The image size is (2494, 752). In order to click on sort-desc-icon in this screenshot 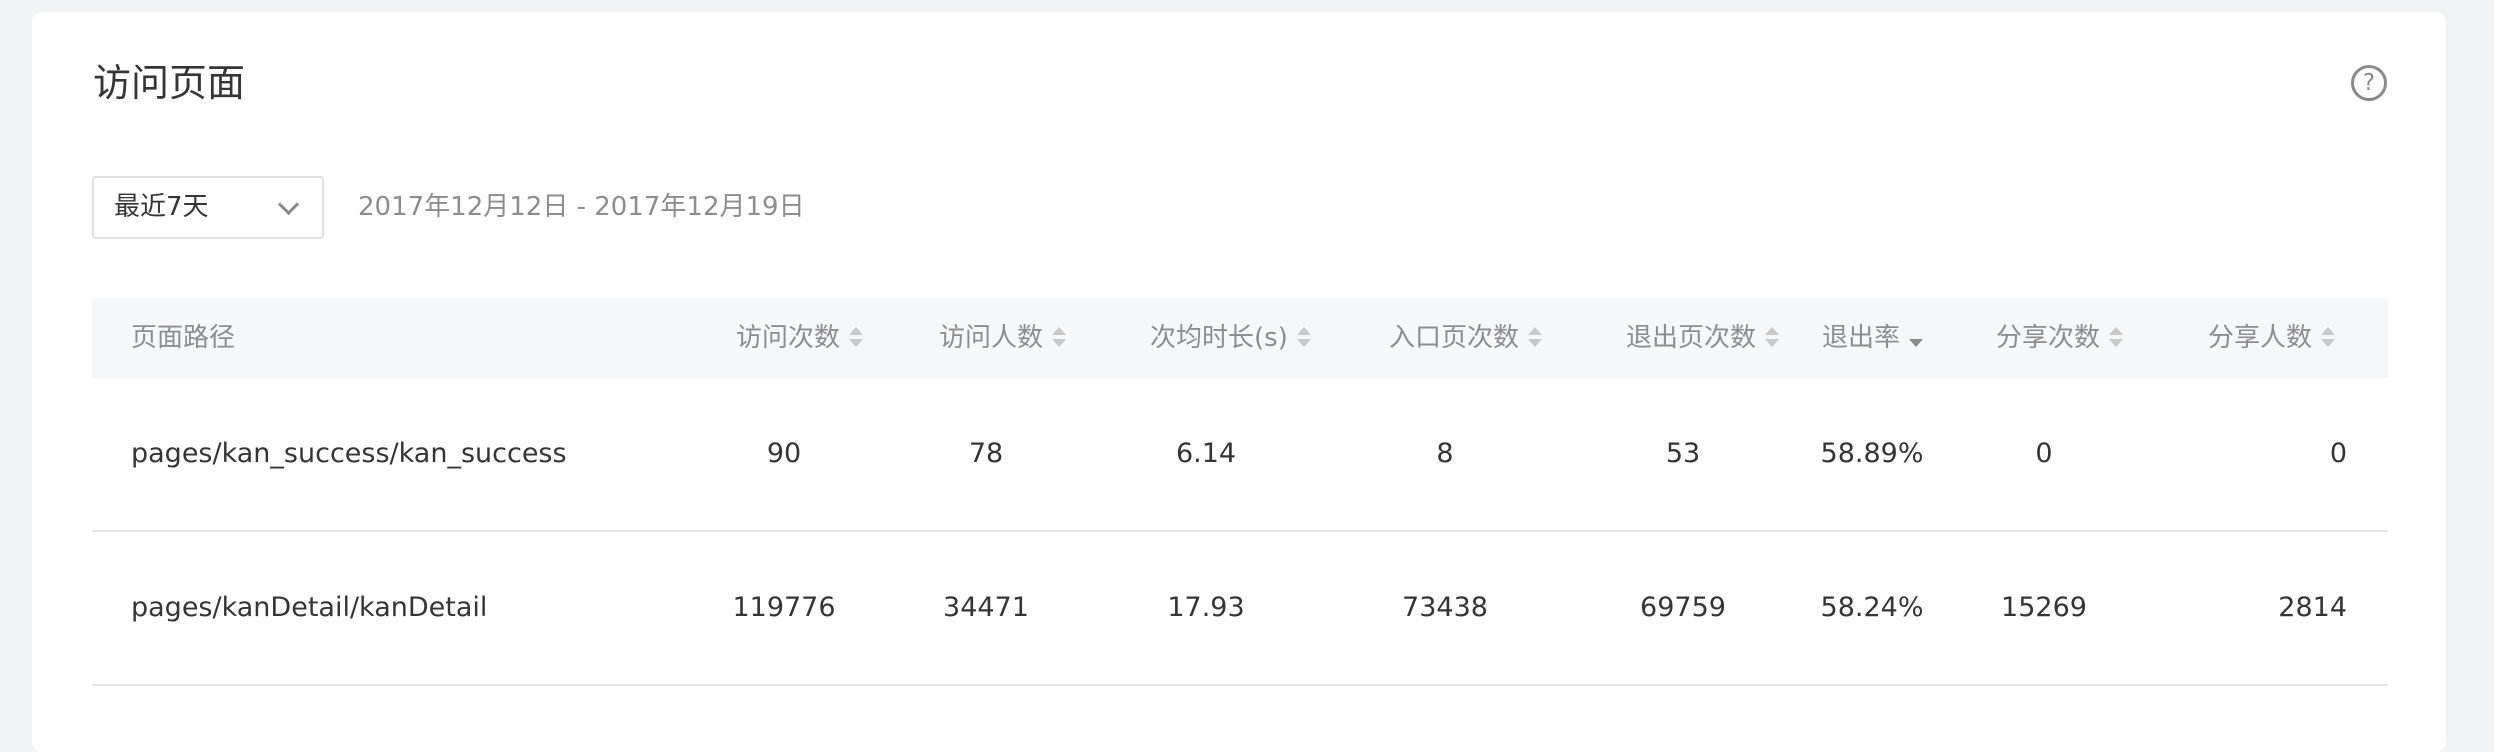, I will do `click(1916, 342)`.